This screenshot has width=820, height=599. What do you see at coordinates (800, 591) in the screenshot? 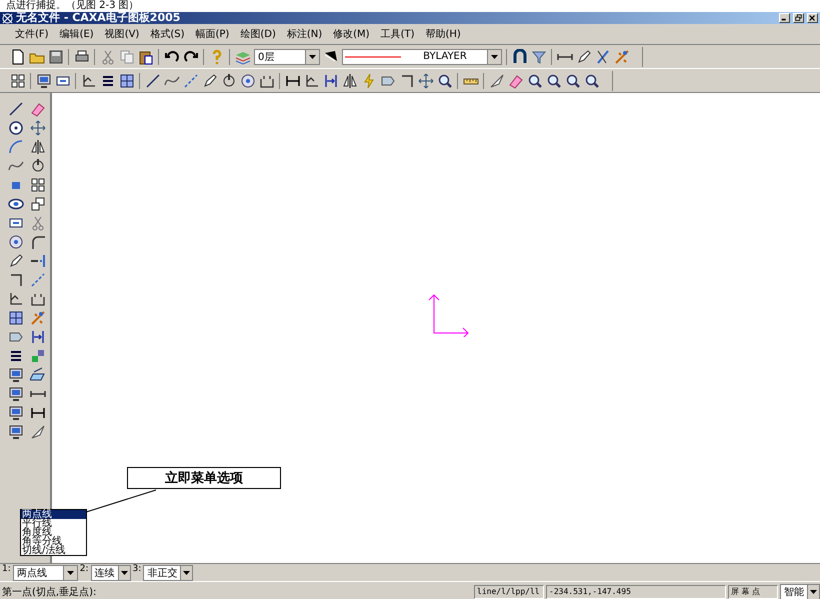
I see `snap-dropdown: 智能` at bounding box center [800, 591].